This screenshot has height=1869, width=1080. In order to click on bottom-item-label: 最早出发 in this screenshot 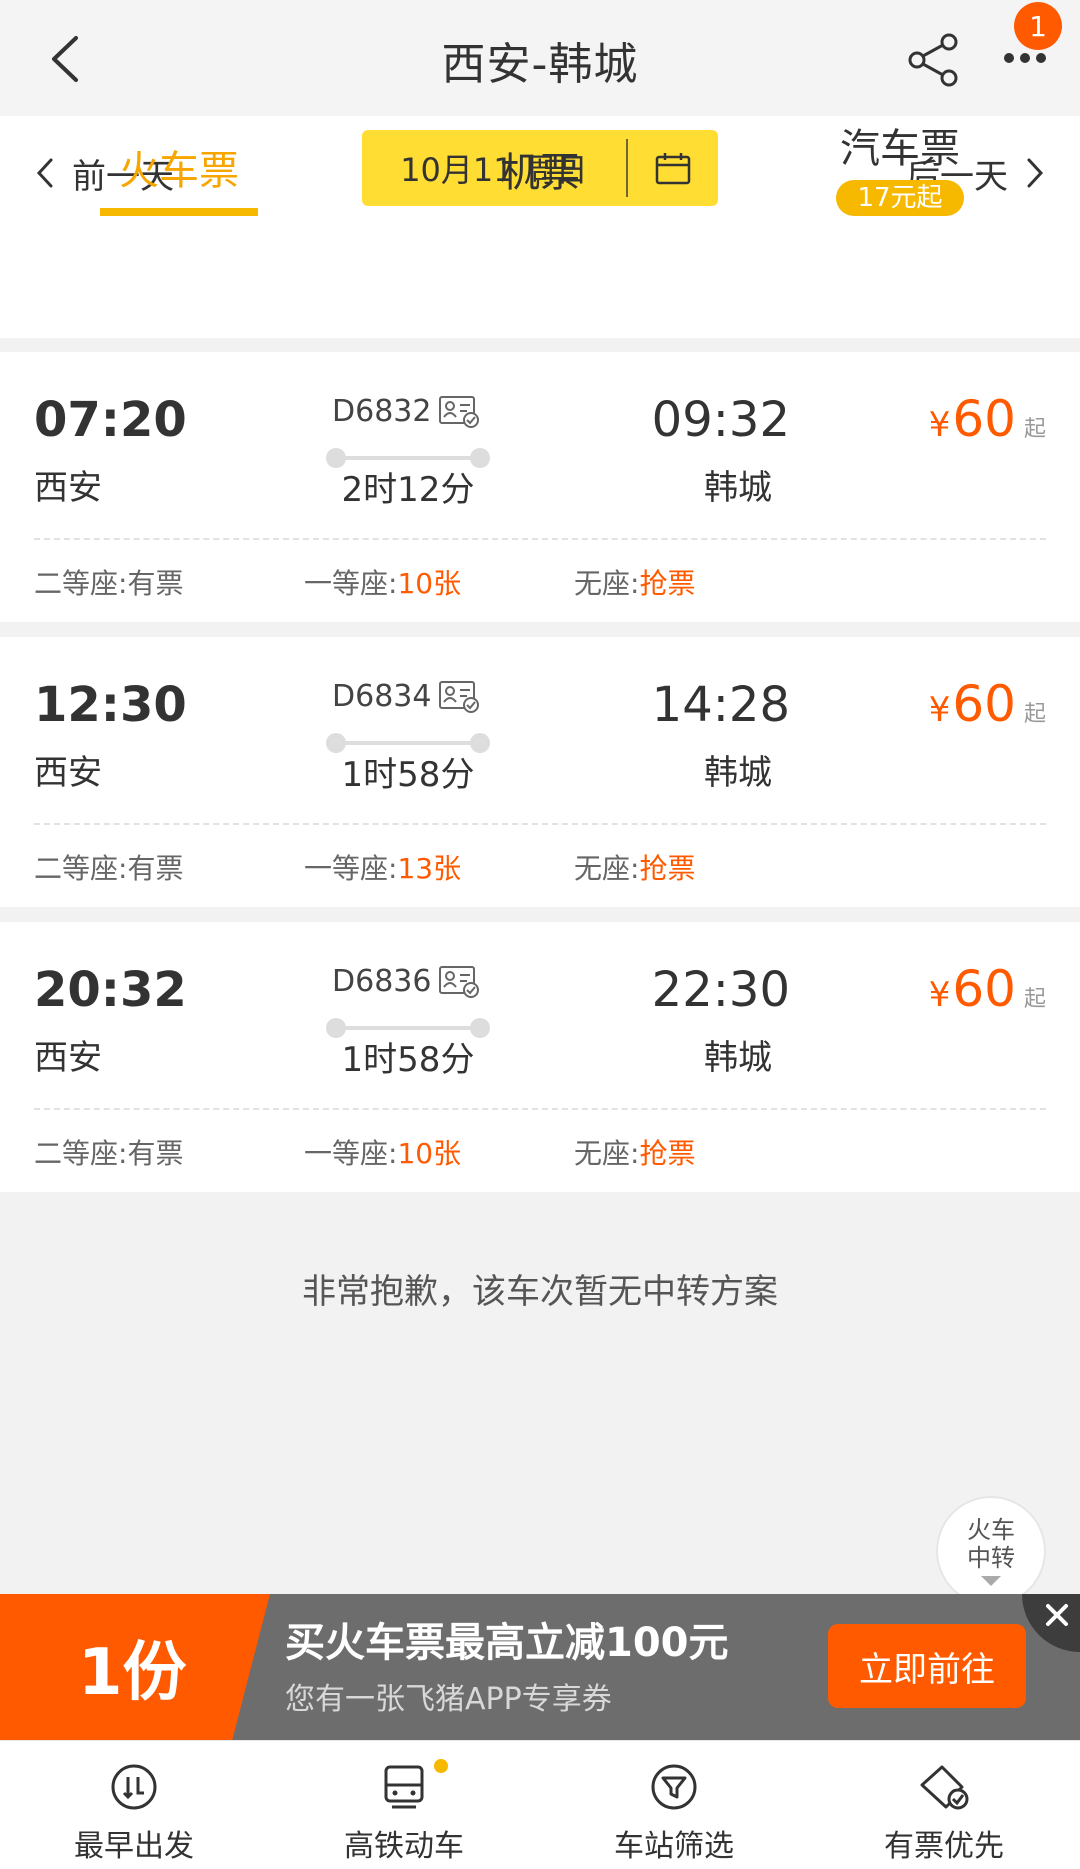, I will do `click(134, 1846)`.